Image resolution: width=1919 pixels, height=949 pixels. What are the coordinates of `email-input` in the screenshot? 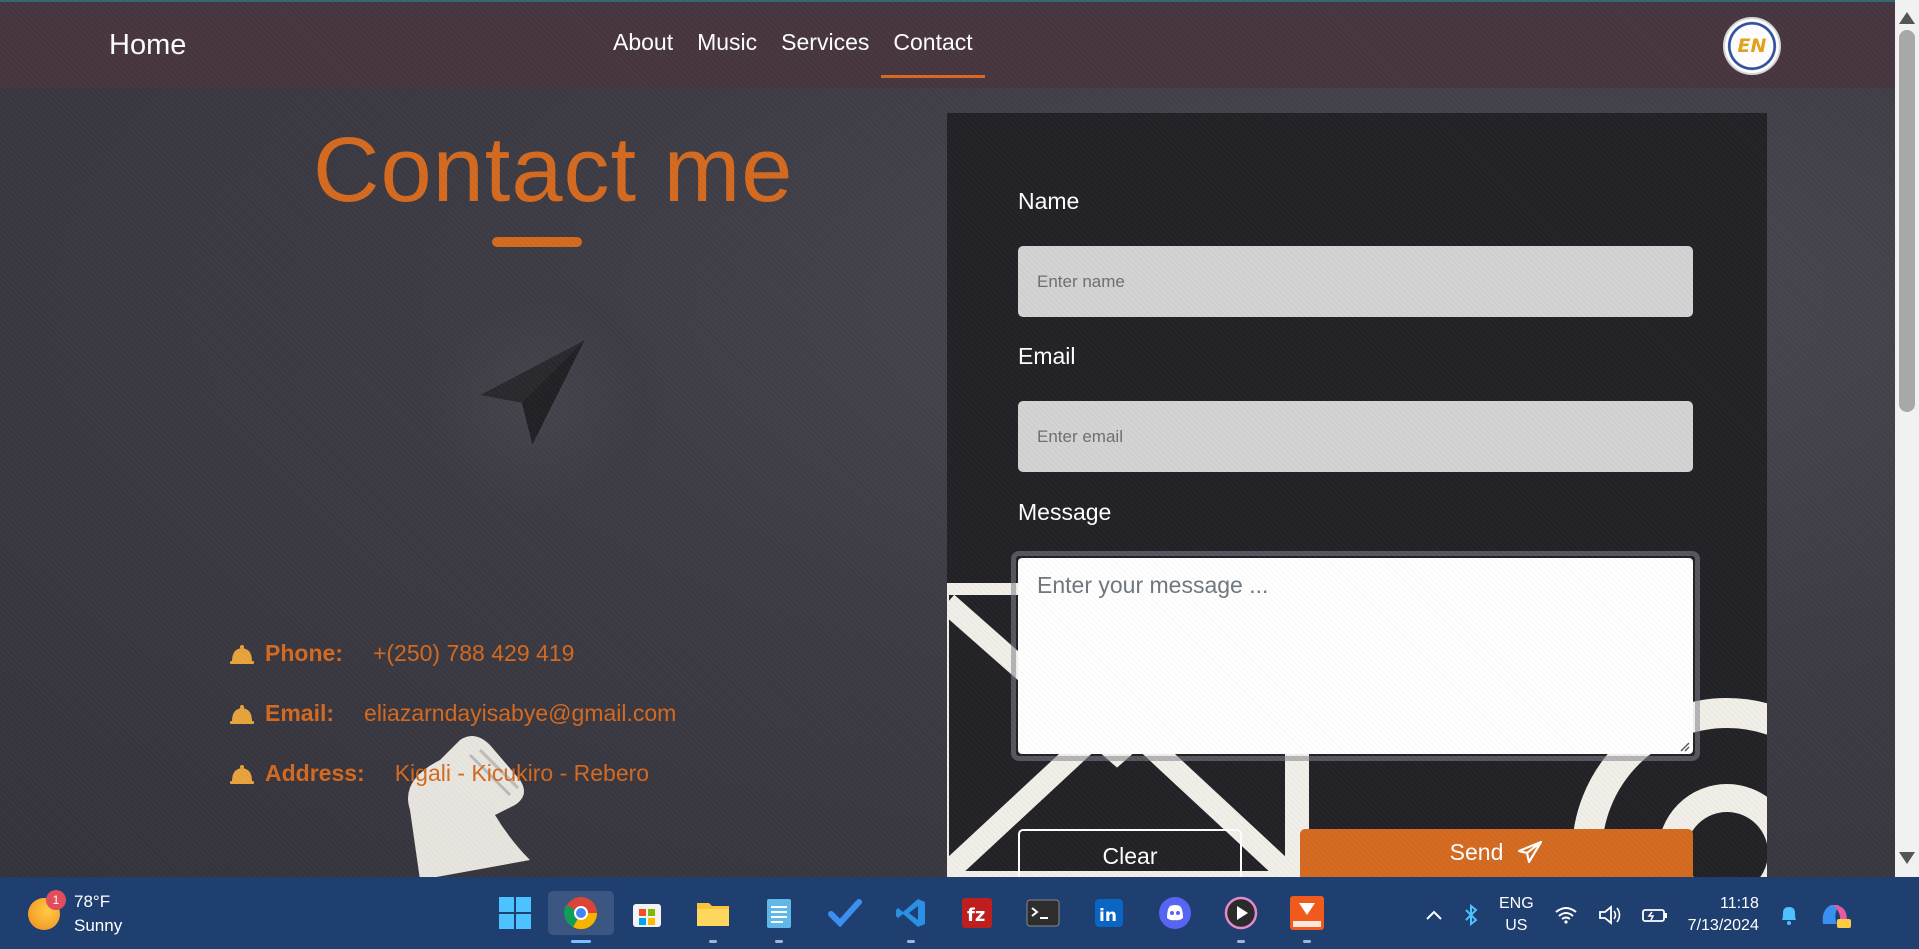 It's located at (1355, 436).